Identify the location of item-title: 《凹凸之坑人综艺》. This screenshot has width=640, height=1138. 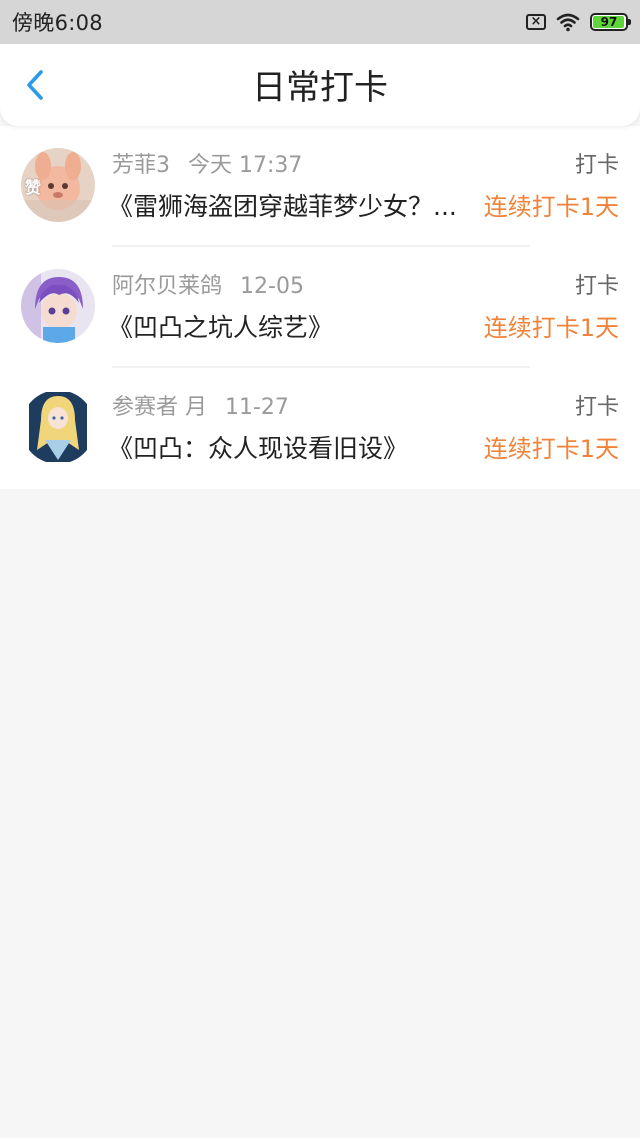
(294, 328).